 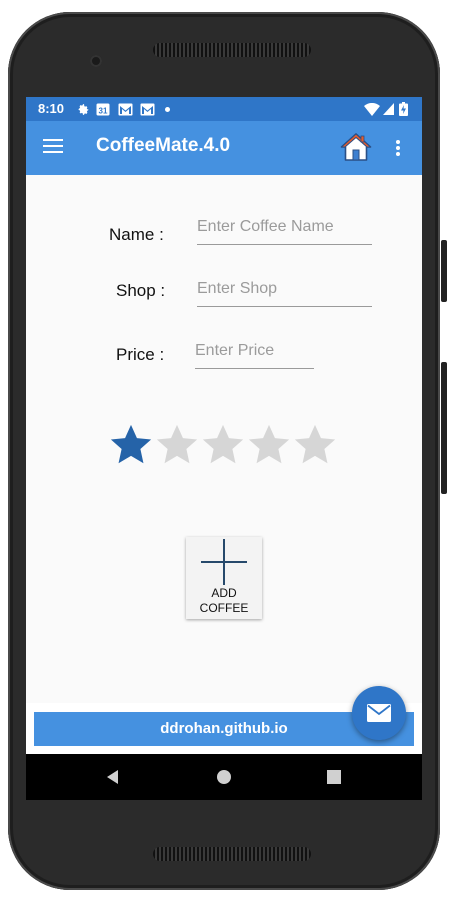 I want to click on star-filled-icon, so click(x=131, y=445).